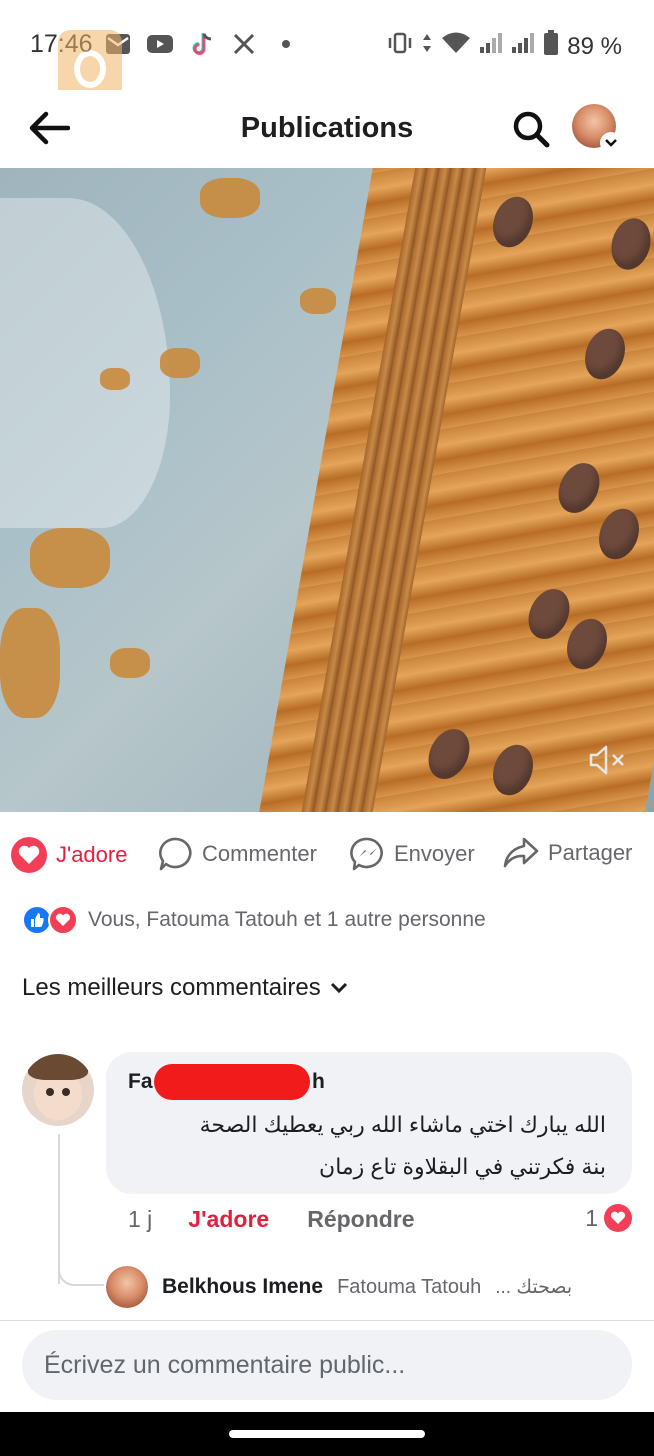 The width and height of the screenshot is (654, 1456). I want to click on send-button: Envoyer, so click(412, 854).